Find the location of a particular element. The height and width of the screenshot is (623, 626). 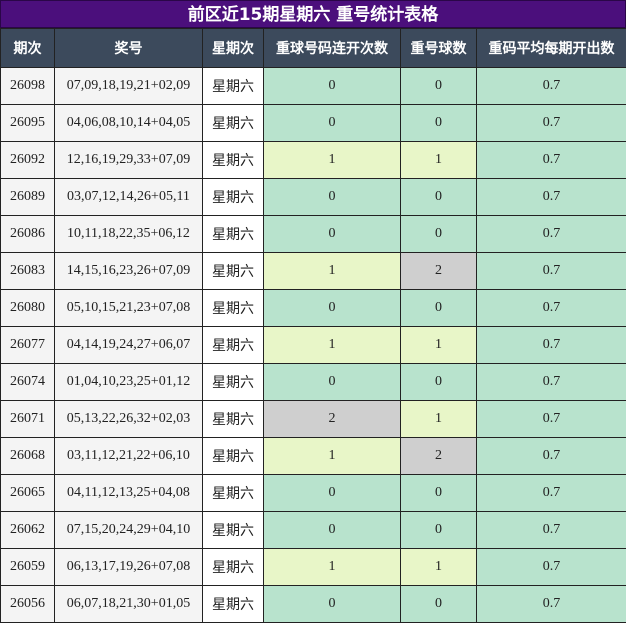

period-cell: 26074 is located at coordinates (28, 382).